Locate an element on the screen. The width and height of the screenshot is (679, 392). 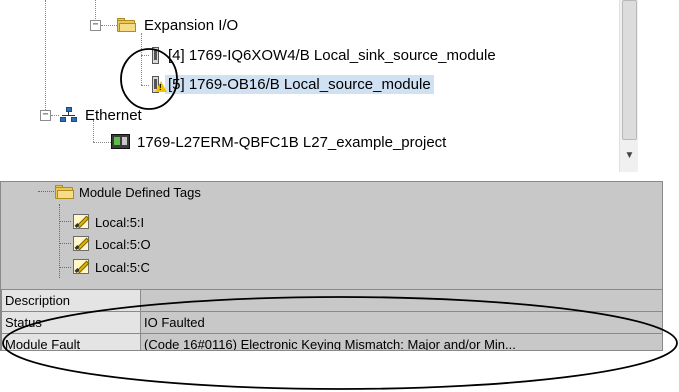
vertical-scrollbar: ▼ is located at coordinates (628, 86).